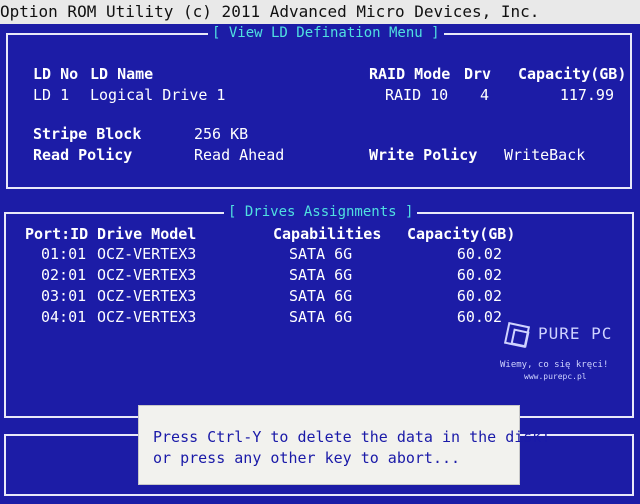  What do you see at coordinates (56, 74) in the screenshot?
I see `header-ld-no: LD No` at bounding box center [56, 74].